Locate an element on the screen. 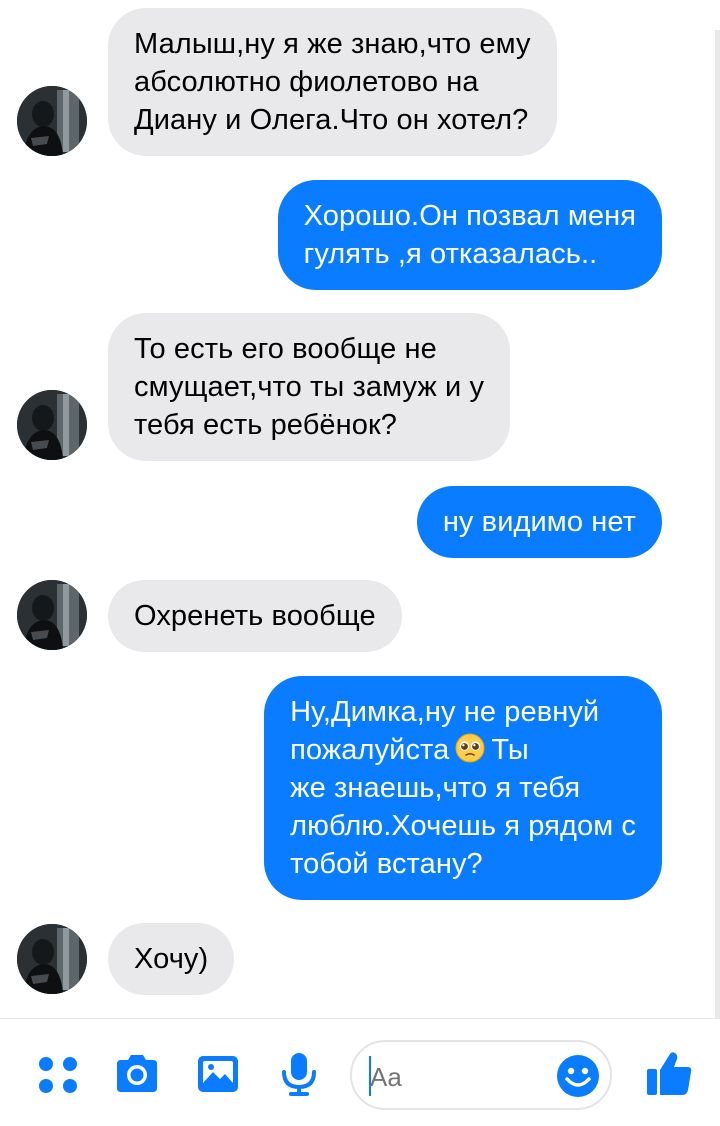 Image resolution: width=720 pixels, height=1126 pixels. incoming-message-bubble: Хочу) is located at coordinates (171, 959).